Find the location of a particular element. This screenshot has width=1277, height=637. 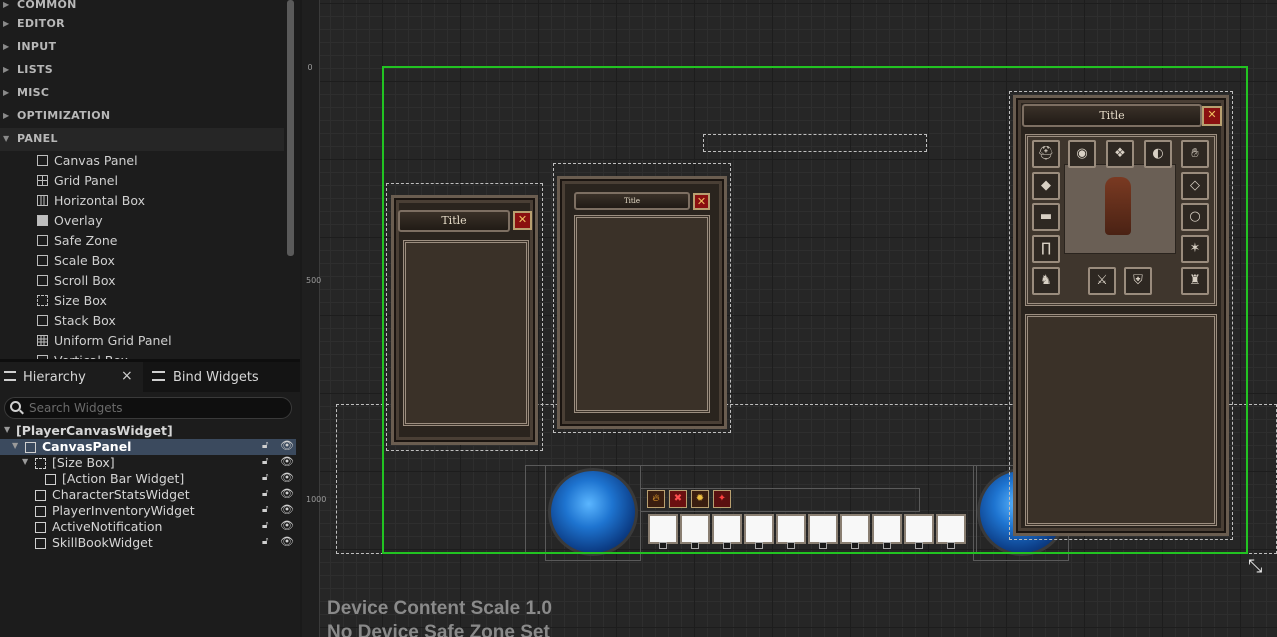

palette-item-canvas-panel: Canvas Panel is located at coordinates (142, 161).